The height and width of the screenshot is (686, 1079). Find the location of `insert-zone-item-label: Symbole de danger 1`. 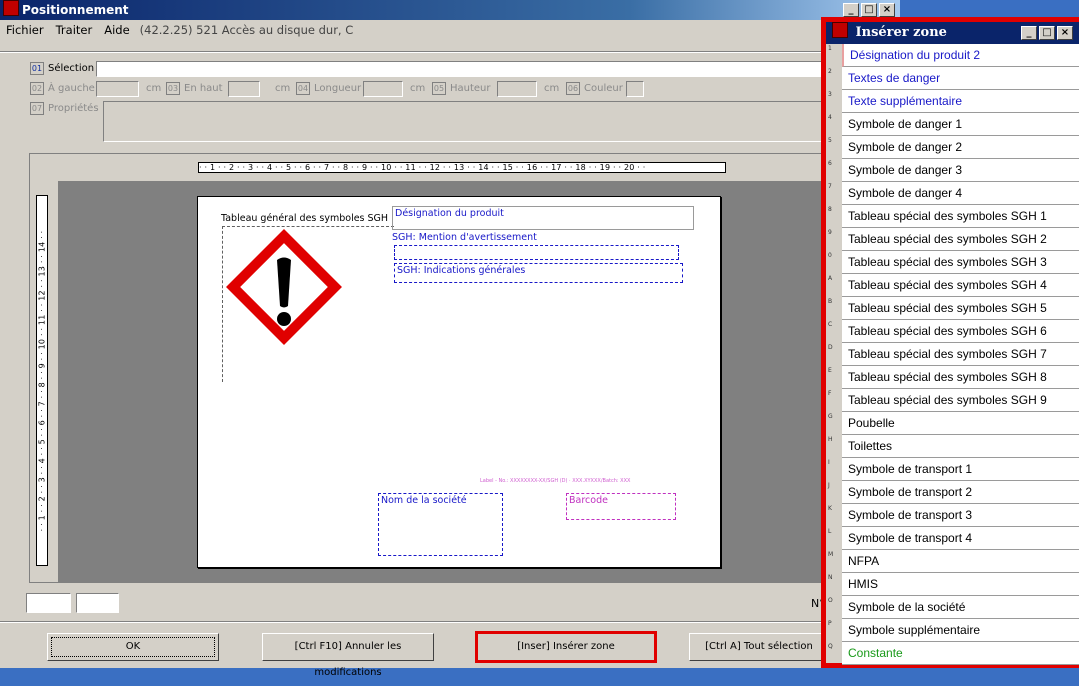

insert-zone-item-label: Symbole de danger 1 is located at coordinates (960, 124).